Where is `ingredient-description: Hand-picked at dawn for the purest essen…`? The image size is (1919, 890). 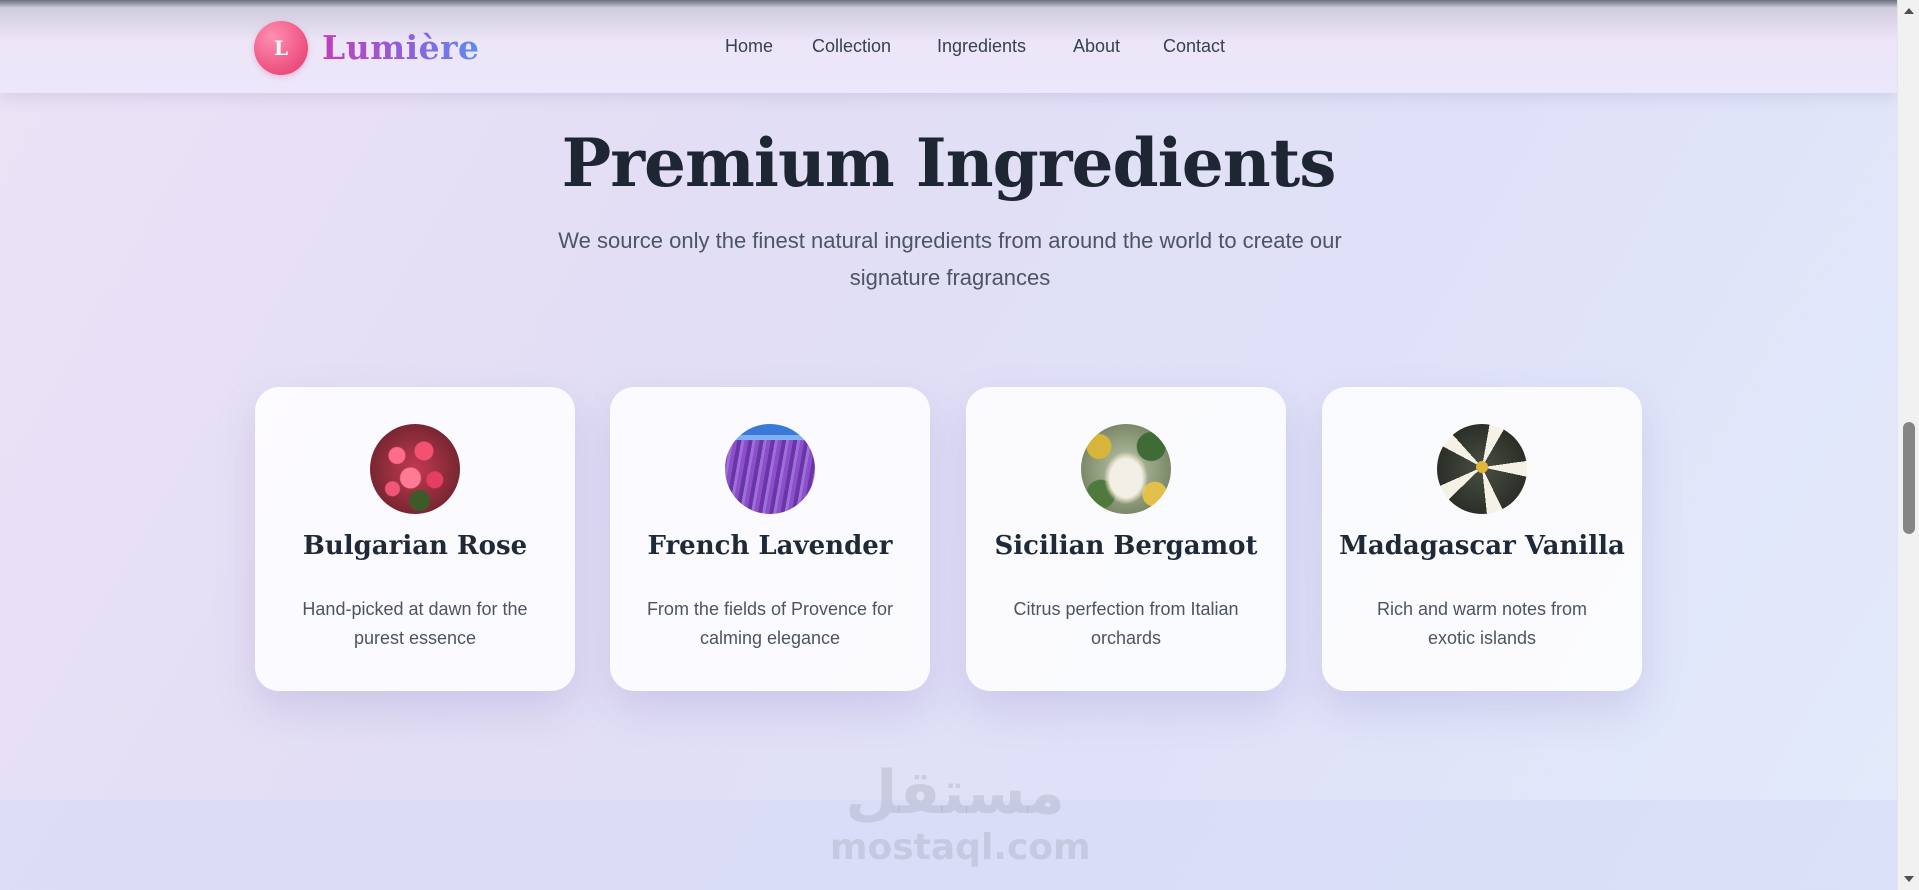 ingredient-description: Hand-picked at dawn for the purest essen… is located at coordinates (415, 623).